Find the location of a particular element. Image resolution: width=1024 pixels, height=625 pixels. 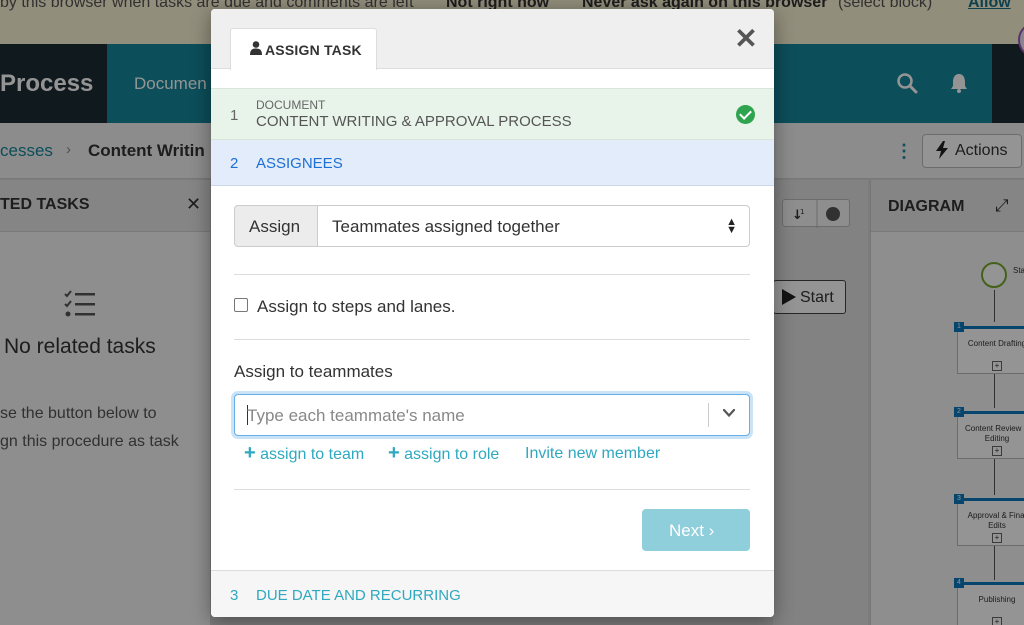

chevron-down-icon is located at coordinates (729, 413).